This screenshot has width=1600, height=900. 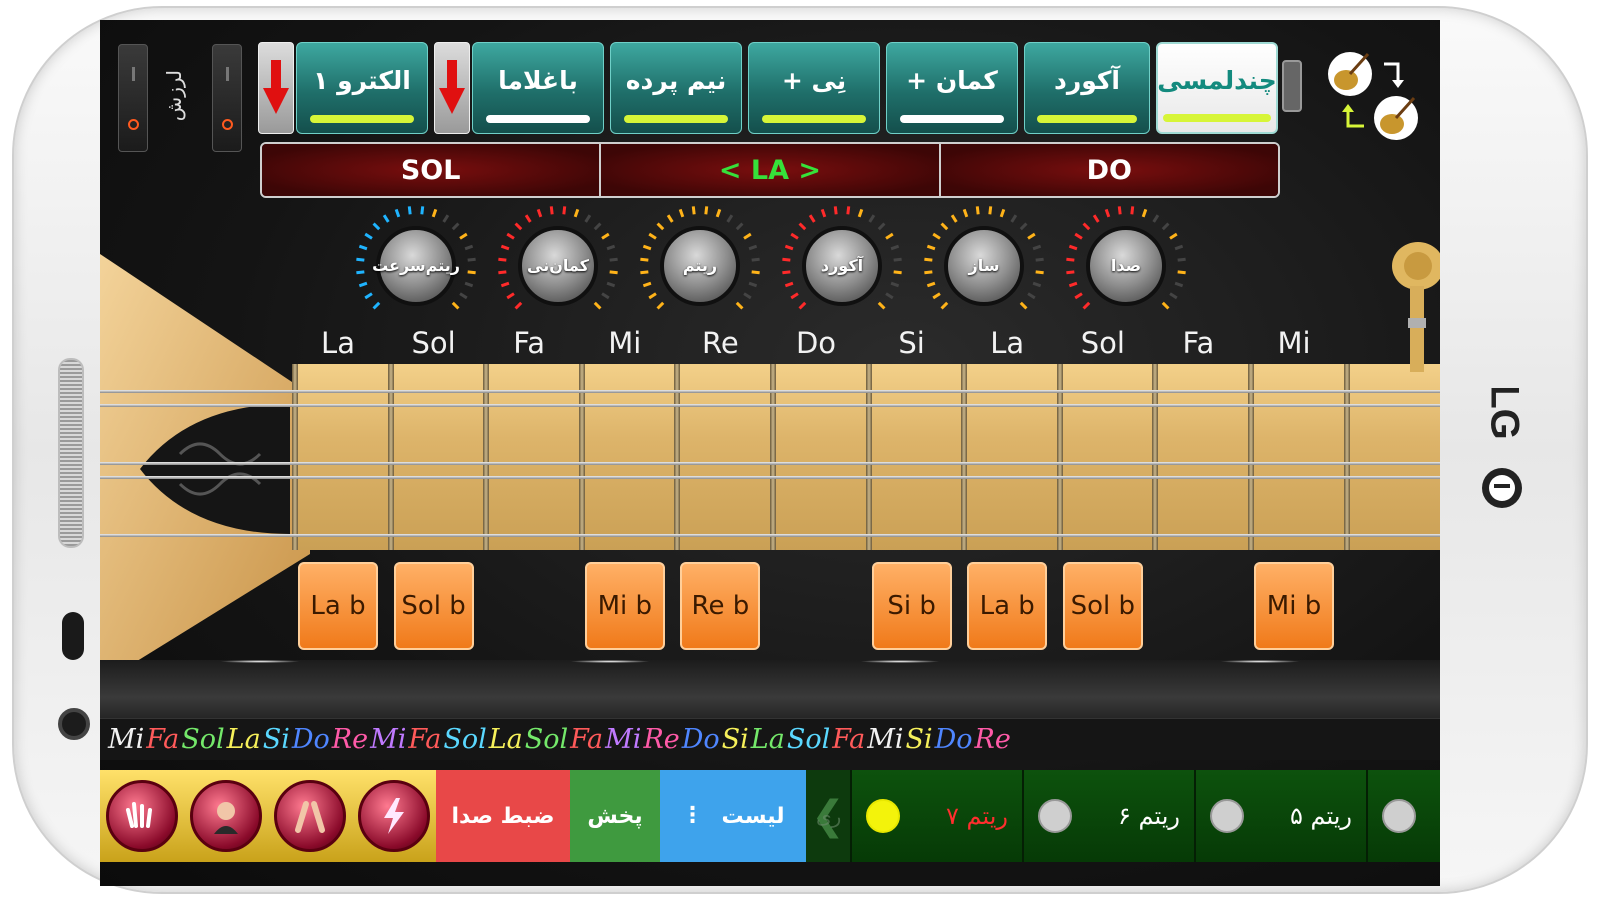 What do you see at coordinates (814, 88) in the screenshot?
I see `tab-ney: + نِی` at bounding box center [814, 88].